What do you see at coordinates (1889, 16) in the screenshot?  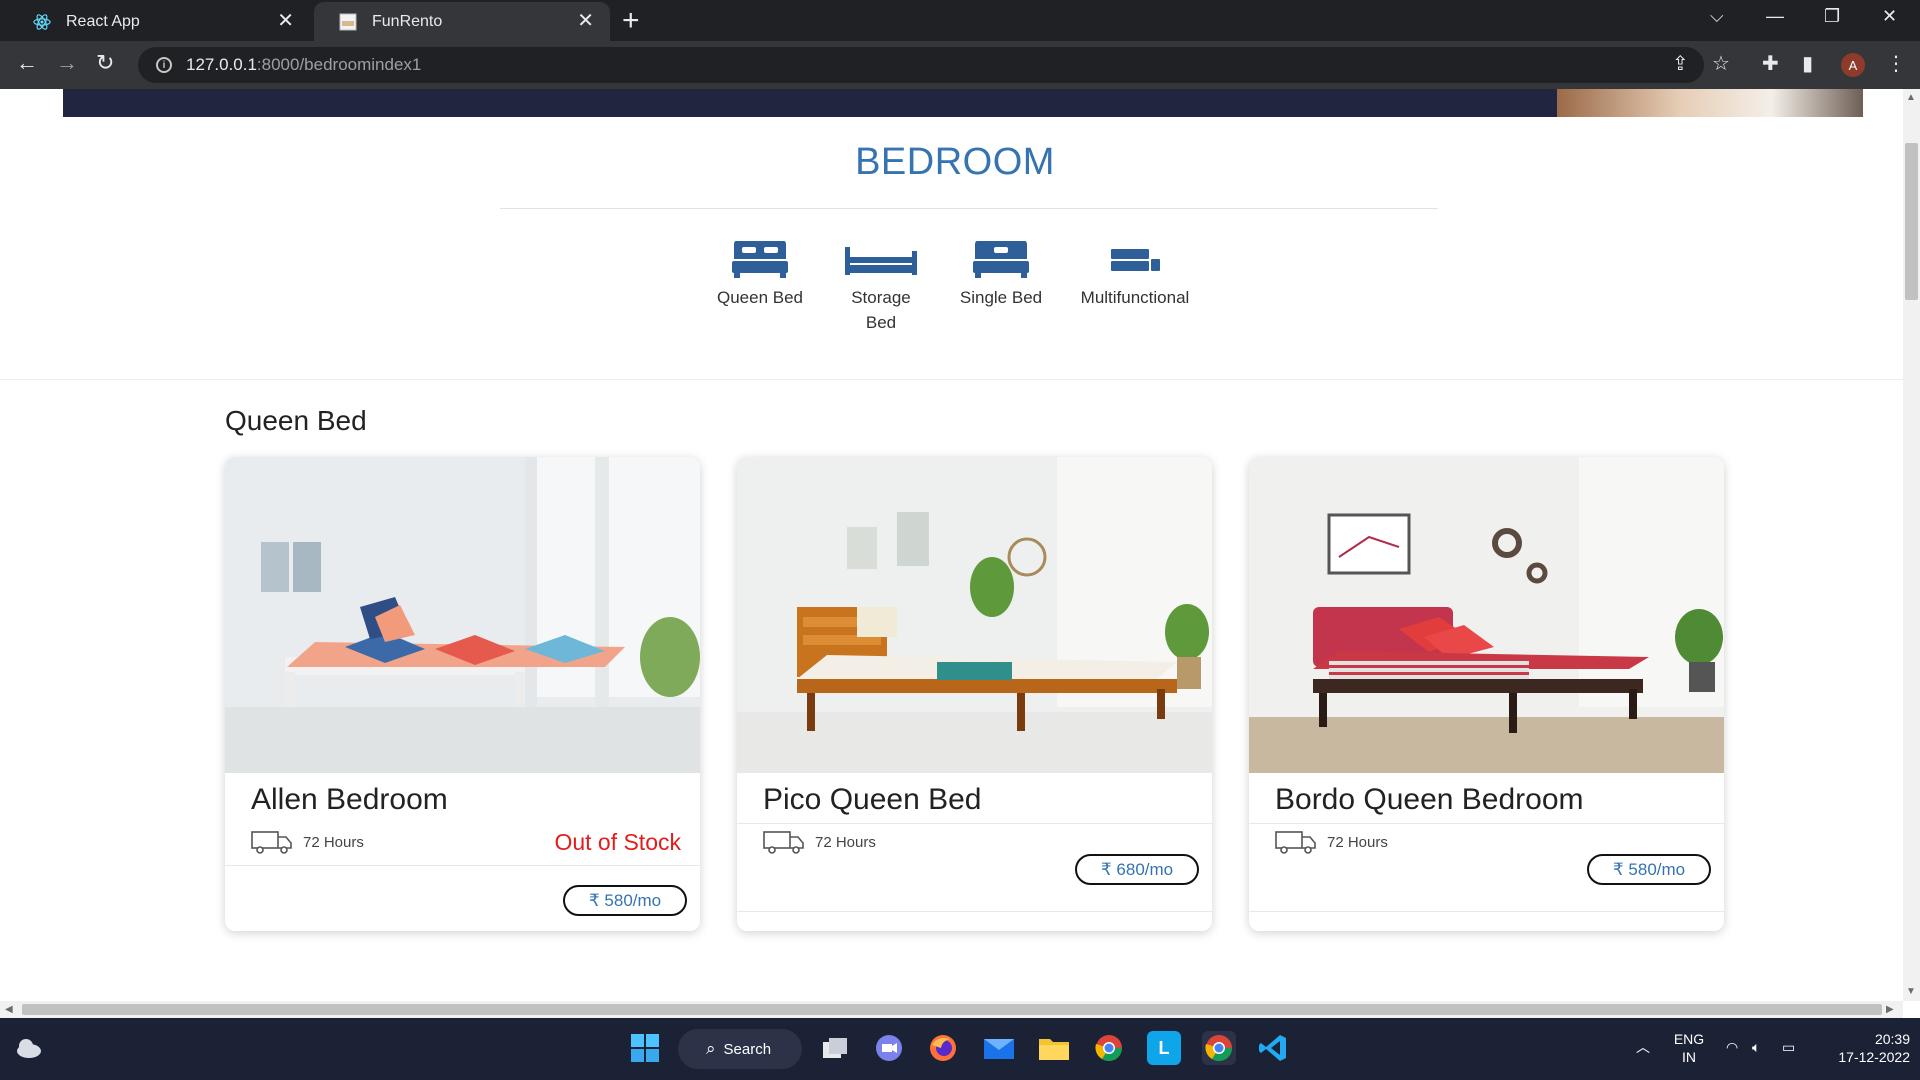 I see `close-window-icon: ✕` at bounding box center [1889, 16].